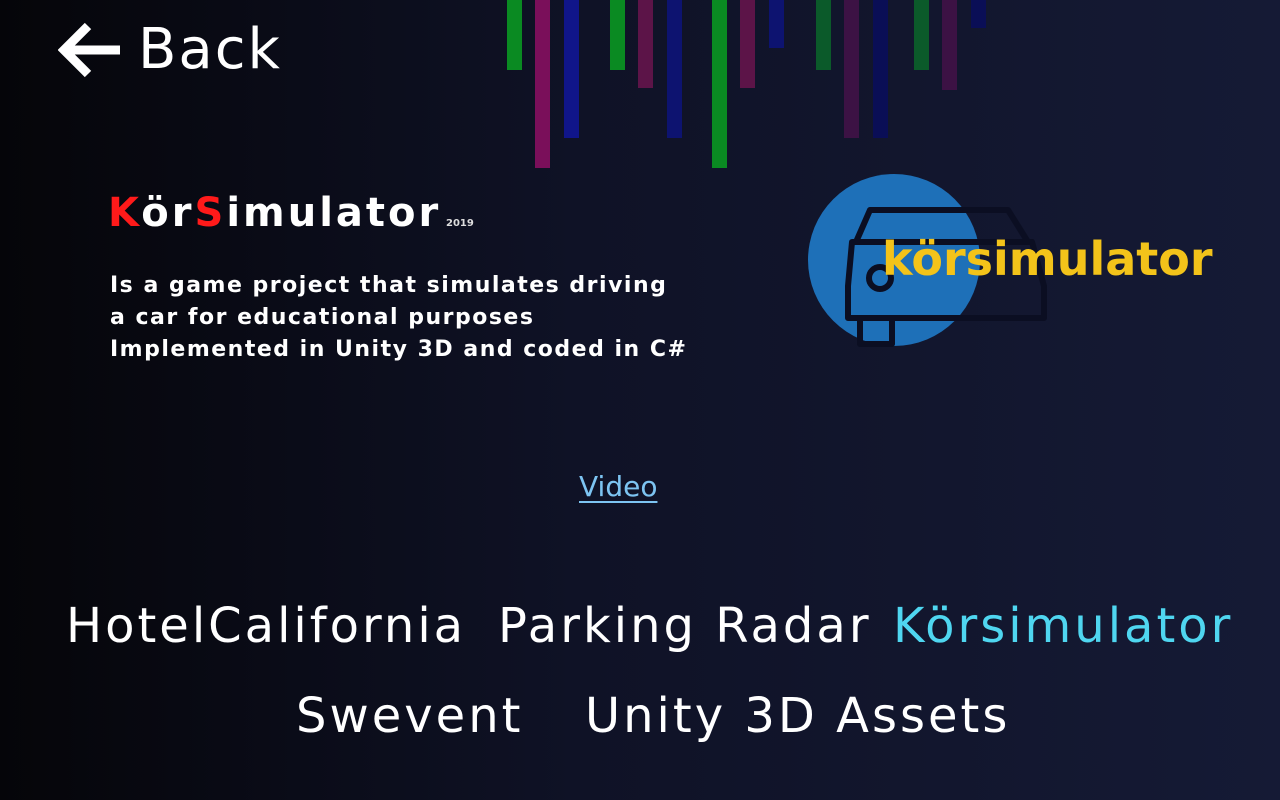 This screenshot has width=1280, height=800. I want to click on decorative-bars, so click(746, 84).